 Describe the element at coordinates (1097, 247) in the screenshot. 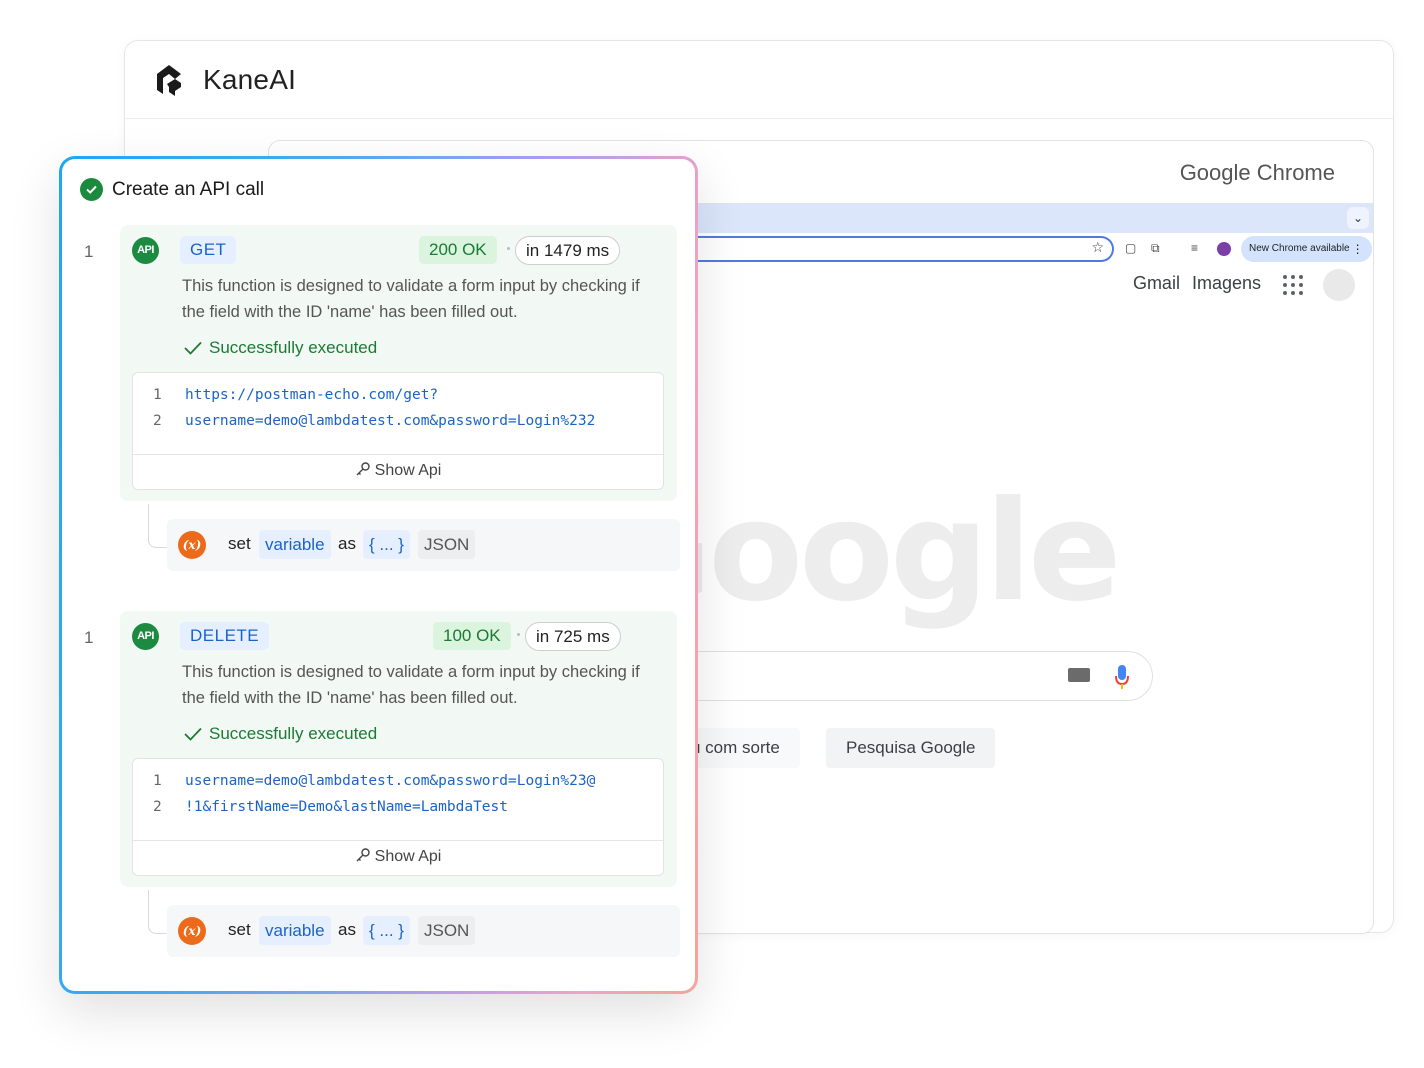

I see `bookmark-star-icon: ☆` at that location.